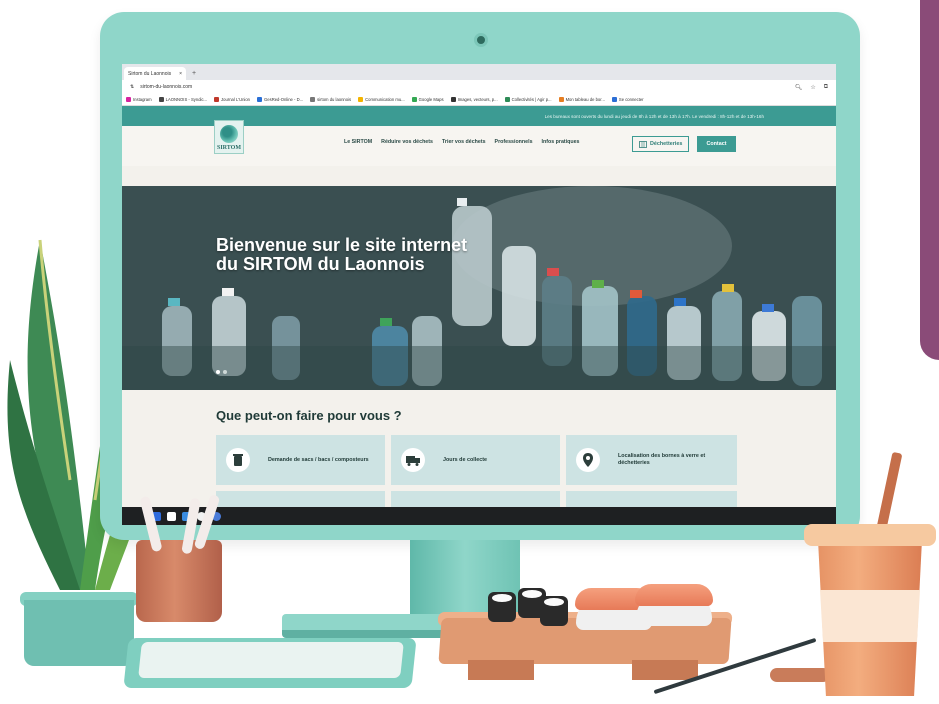  I want to click on bookmark-label: Instagram, so click(142, 99).